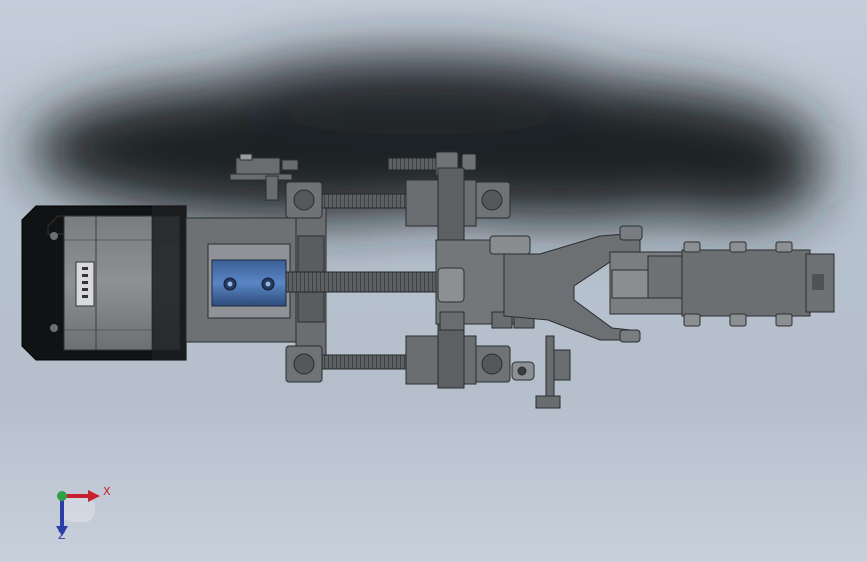  What do you see at coordinates (83, 514) in the screenshot?
I see `axis-triad-icon: X Z` at bounding box center [83, 514].